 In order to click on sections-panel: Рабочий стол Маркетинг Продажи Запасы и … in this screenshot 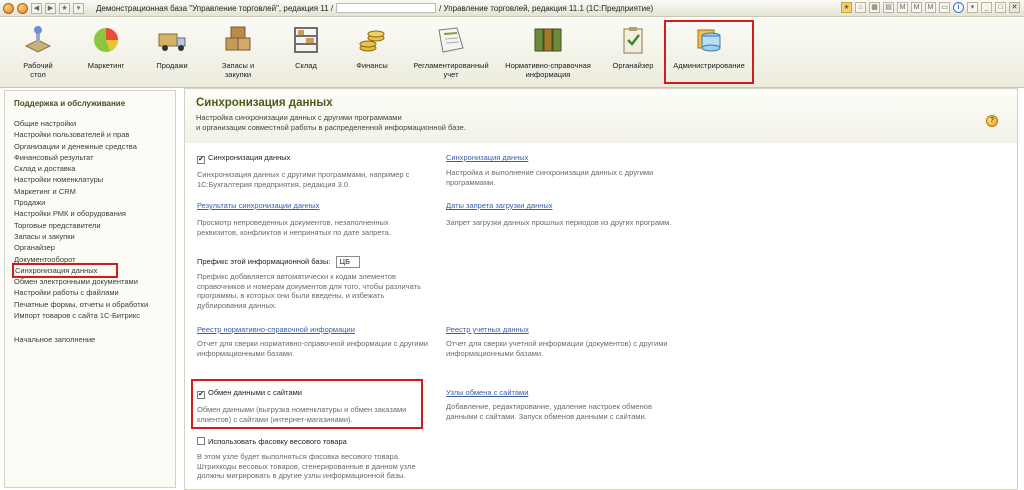, I will do `click(512, 53)`.